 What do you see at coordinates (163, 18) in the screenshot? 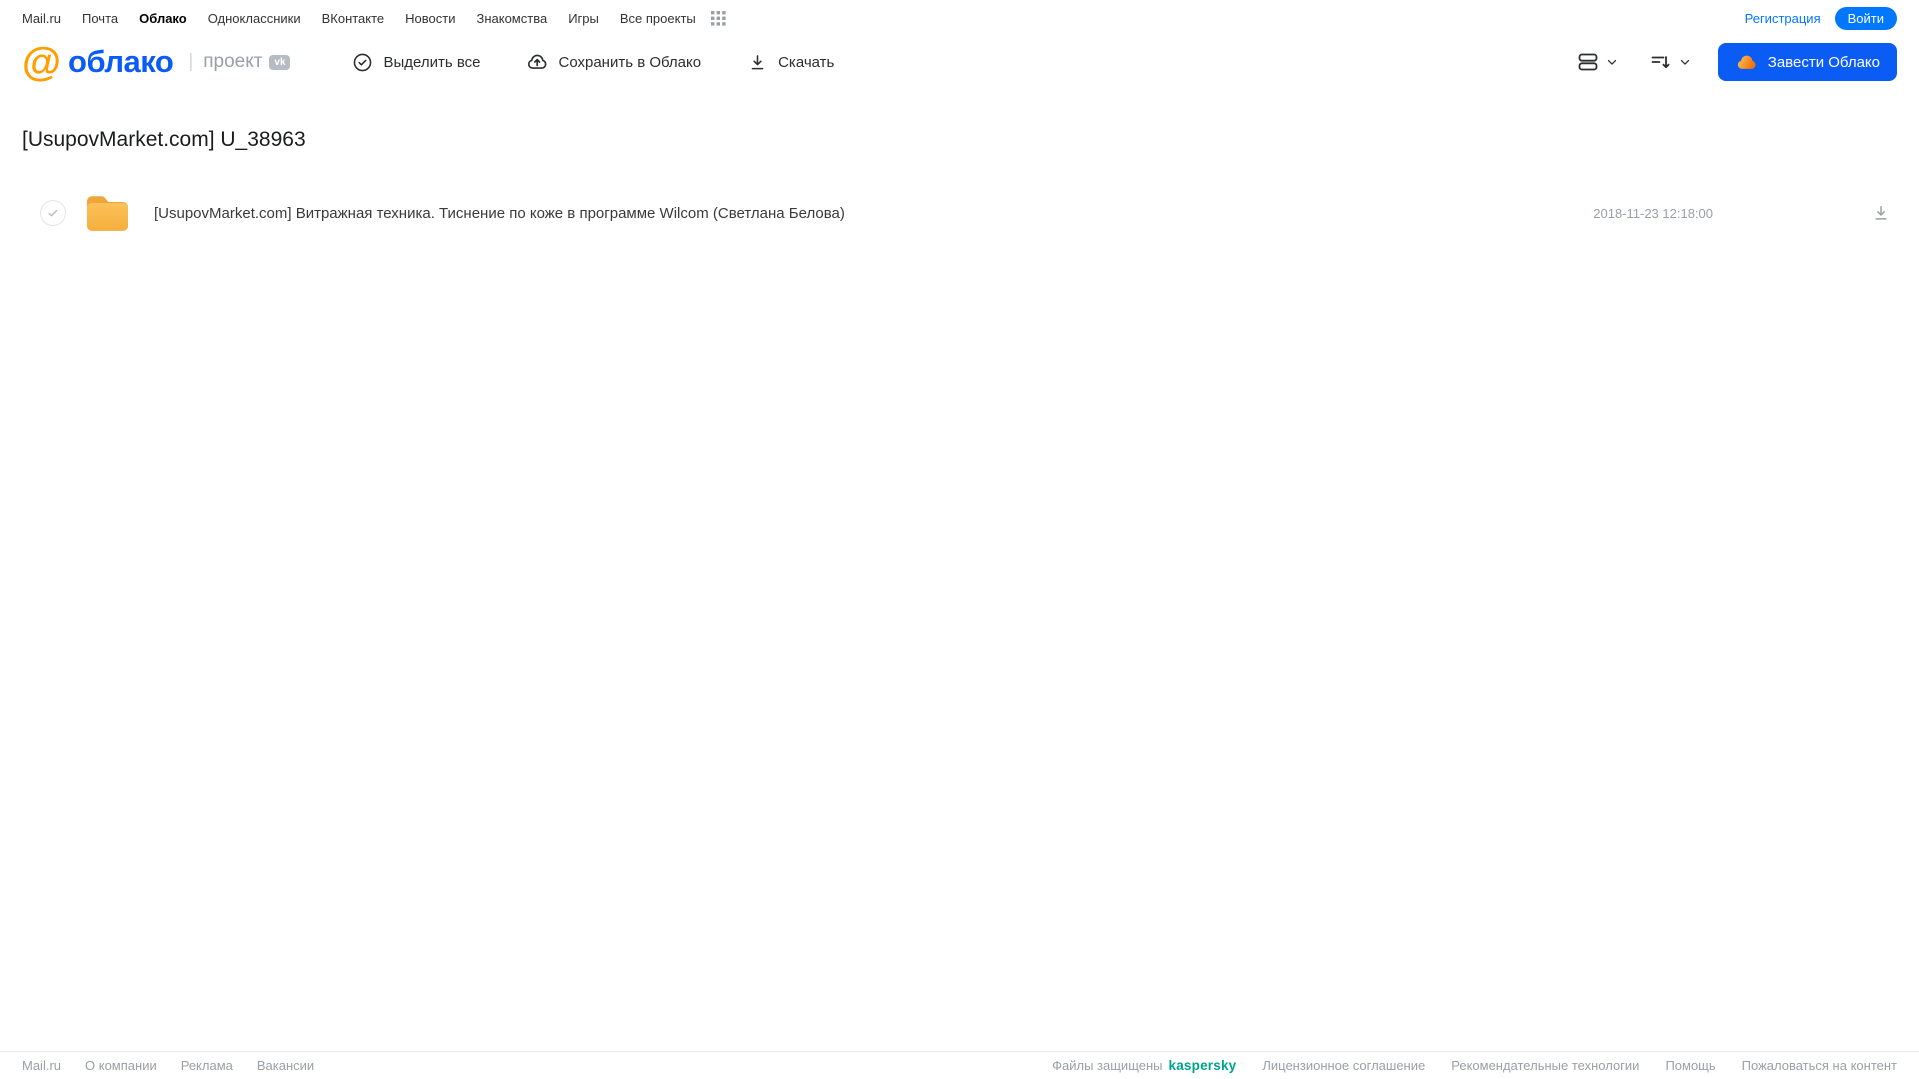
I see `nav-link-oblako: Облако` at bounding box center [163, 18].